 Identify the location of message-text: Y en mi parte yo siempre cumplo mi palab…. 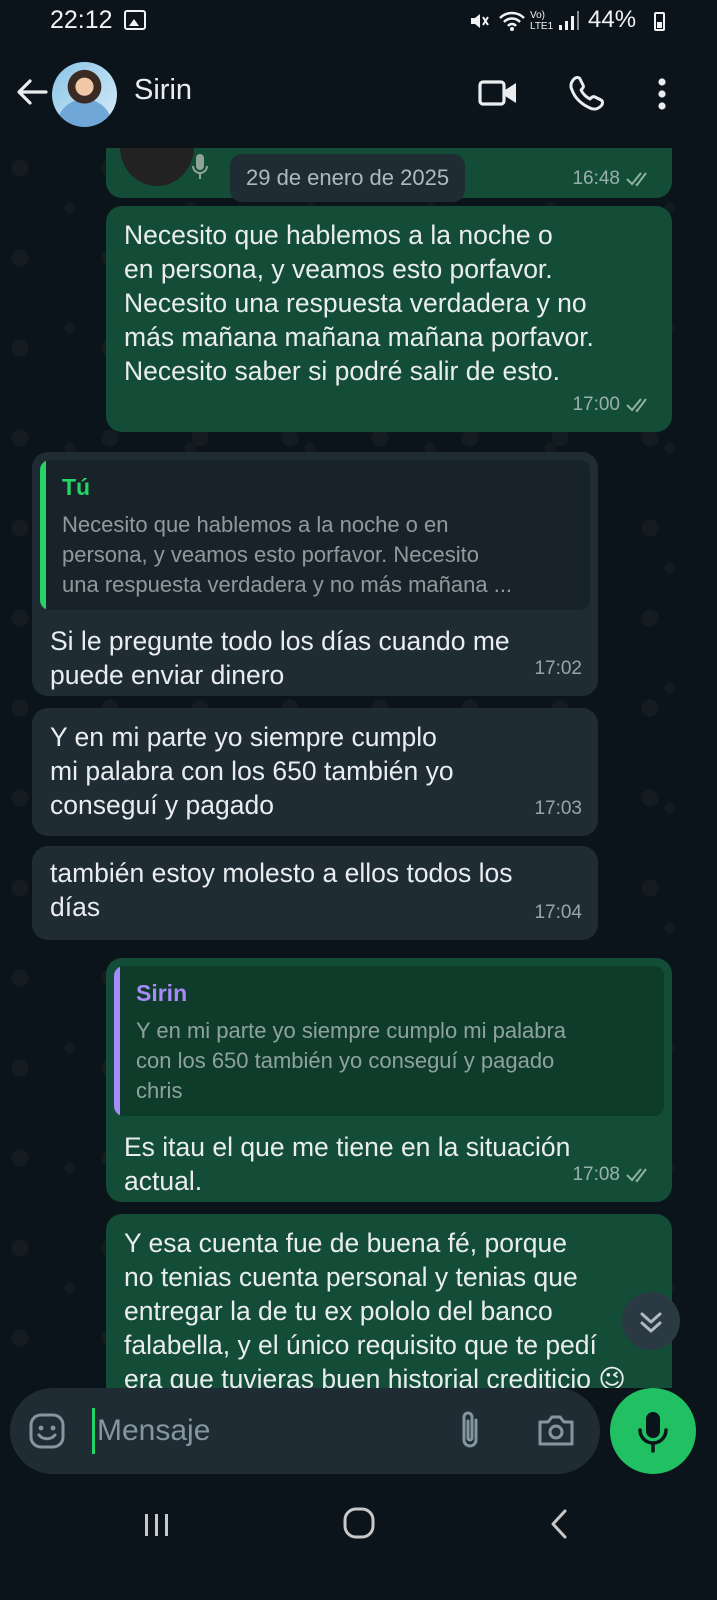
(252, 771).